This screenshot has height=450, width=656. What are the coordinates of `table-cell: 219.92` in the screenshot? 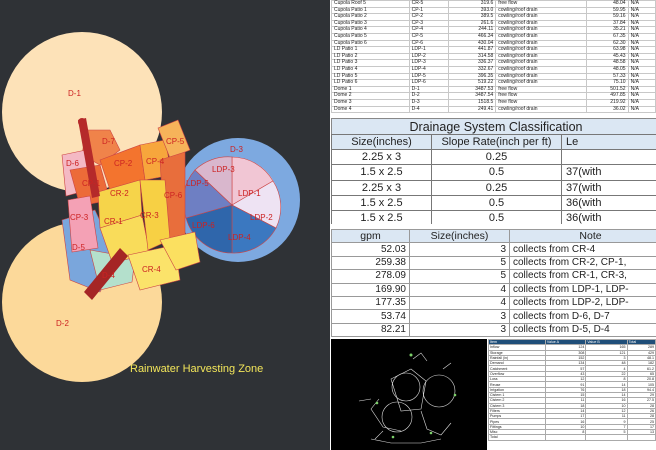 It's located at (607, 102).